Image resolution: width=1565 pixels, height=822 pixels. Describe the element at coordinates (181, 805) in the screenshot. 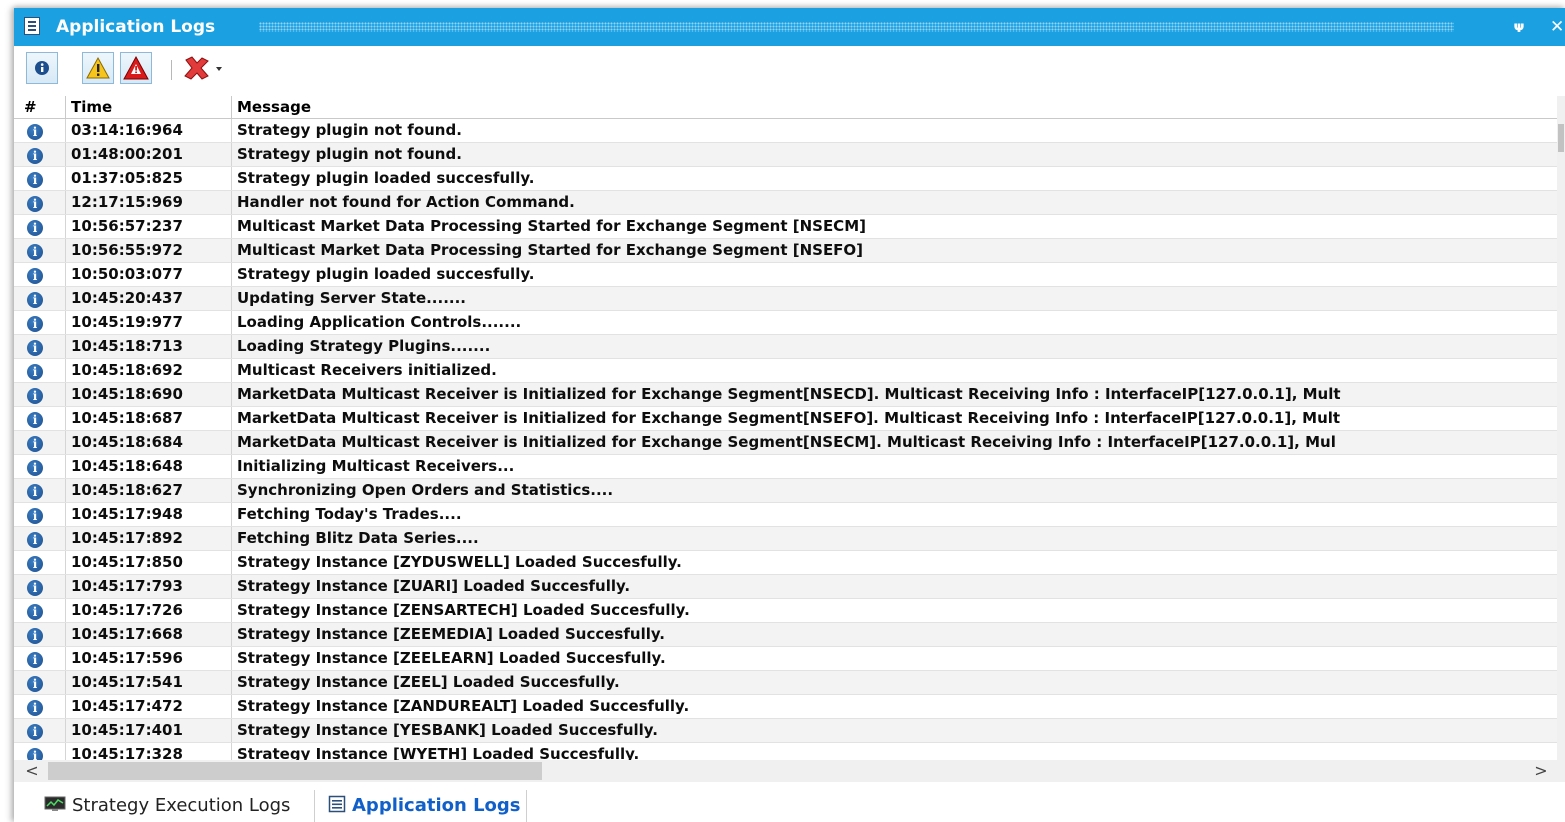

I see `tab-label: Strategy Execution Logs` at that location.